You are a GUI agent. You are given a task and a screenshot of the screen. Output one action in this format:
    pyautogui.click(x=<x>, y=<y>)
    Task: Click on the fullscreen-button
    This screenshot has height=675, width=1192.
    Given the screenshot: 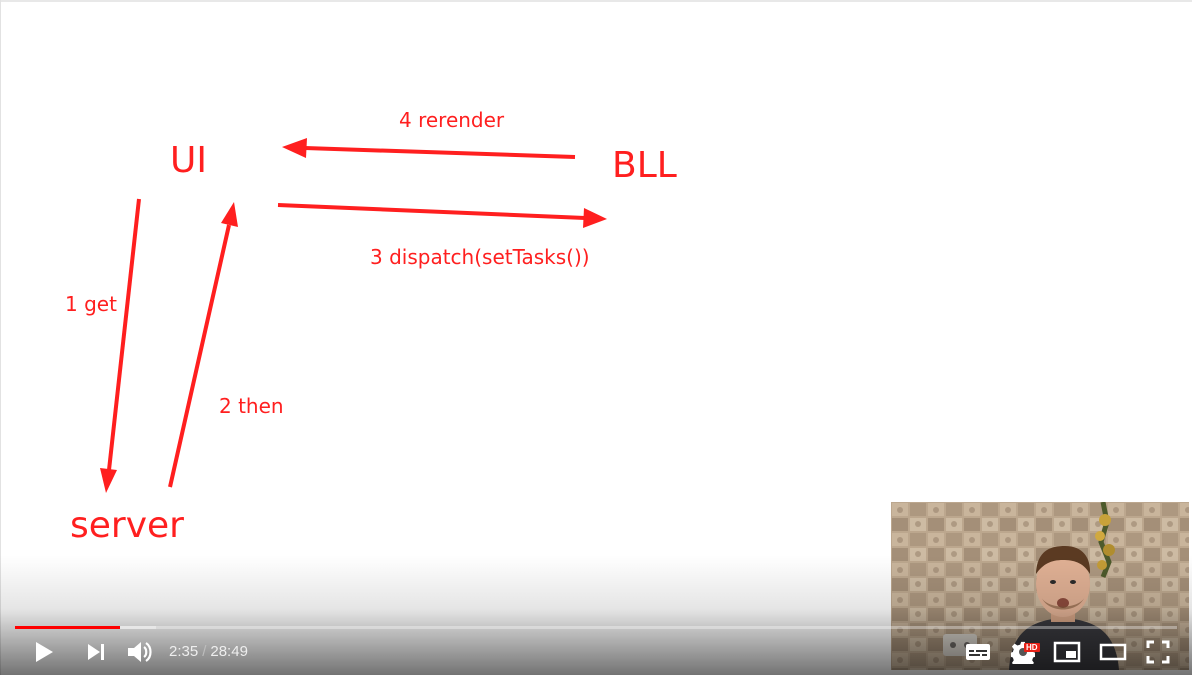 What is the action you would take?
    pyautogui.click(x=1158, y=652)
    